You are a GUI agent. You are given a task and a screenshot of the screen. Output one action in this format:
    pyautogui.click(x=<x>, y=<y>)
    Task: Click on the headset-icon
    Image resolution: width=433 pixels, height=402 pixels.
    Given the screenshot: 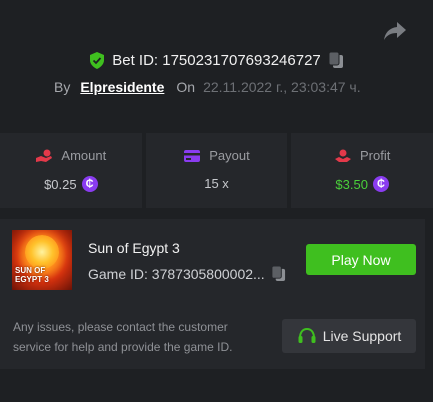 What is the action you would take?
    pyautogui.click(x=307, y=335)
    